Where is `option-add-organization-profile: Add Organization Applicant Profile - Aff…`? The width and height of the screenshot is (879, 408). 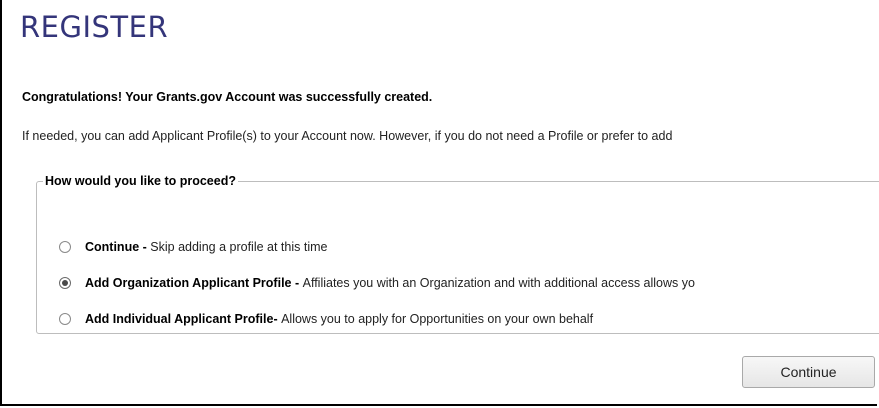 option-add-organization-profile: Add Organization Applicant Profile - Aff… is located at coordinates (377, 283).